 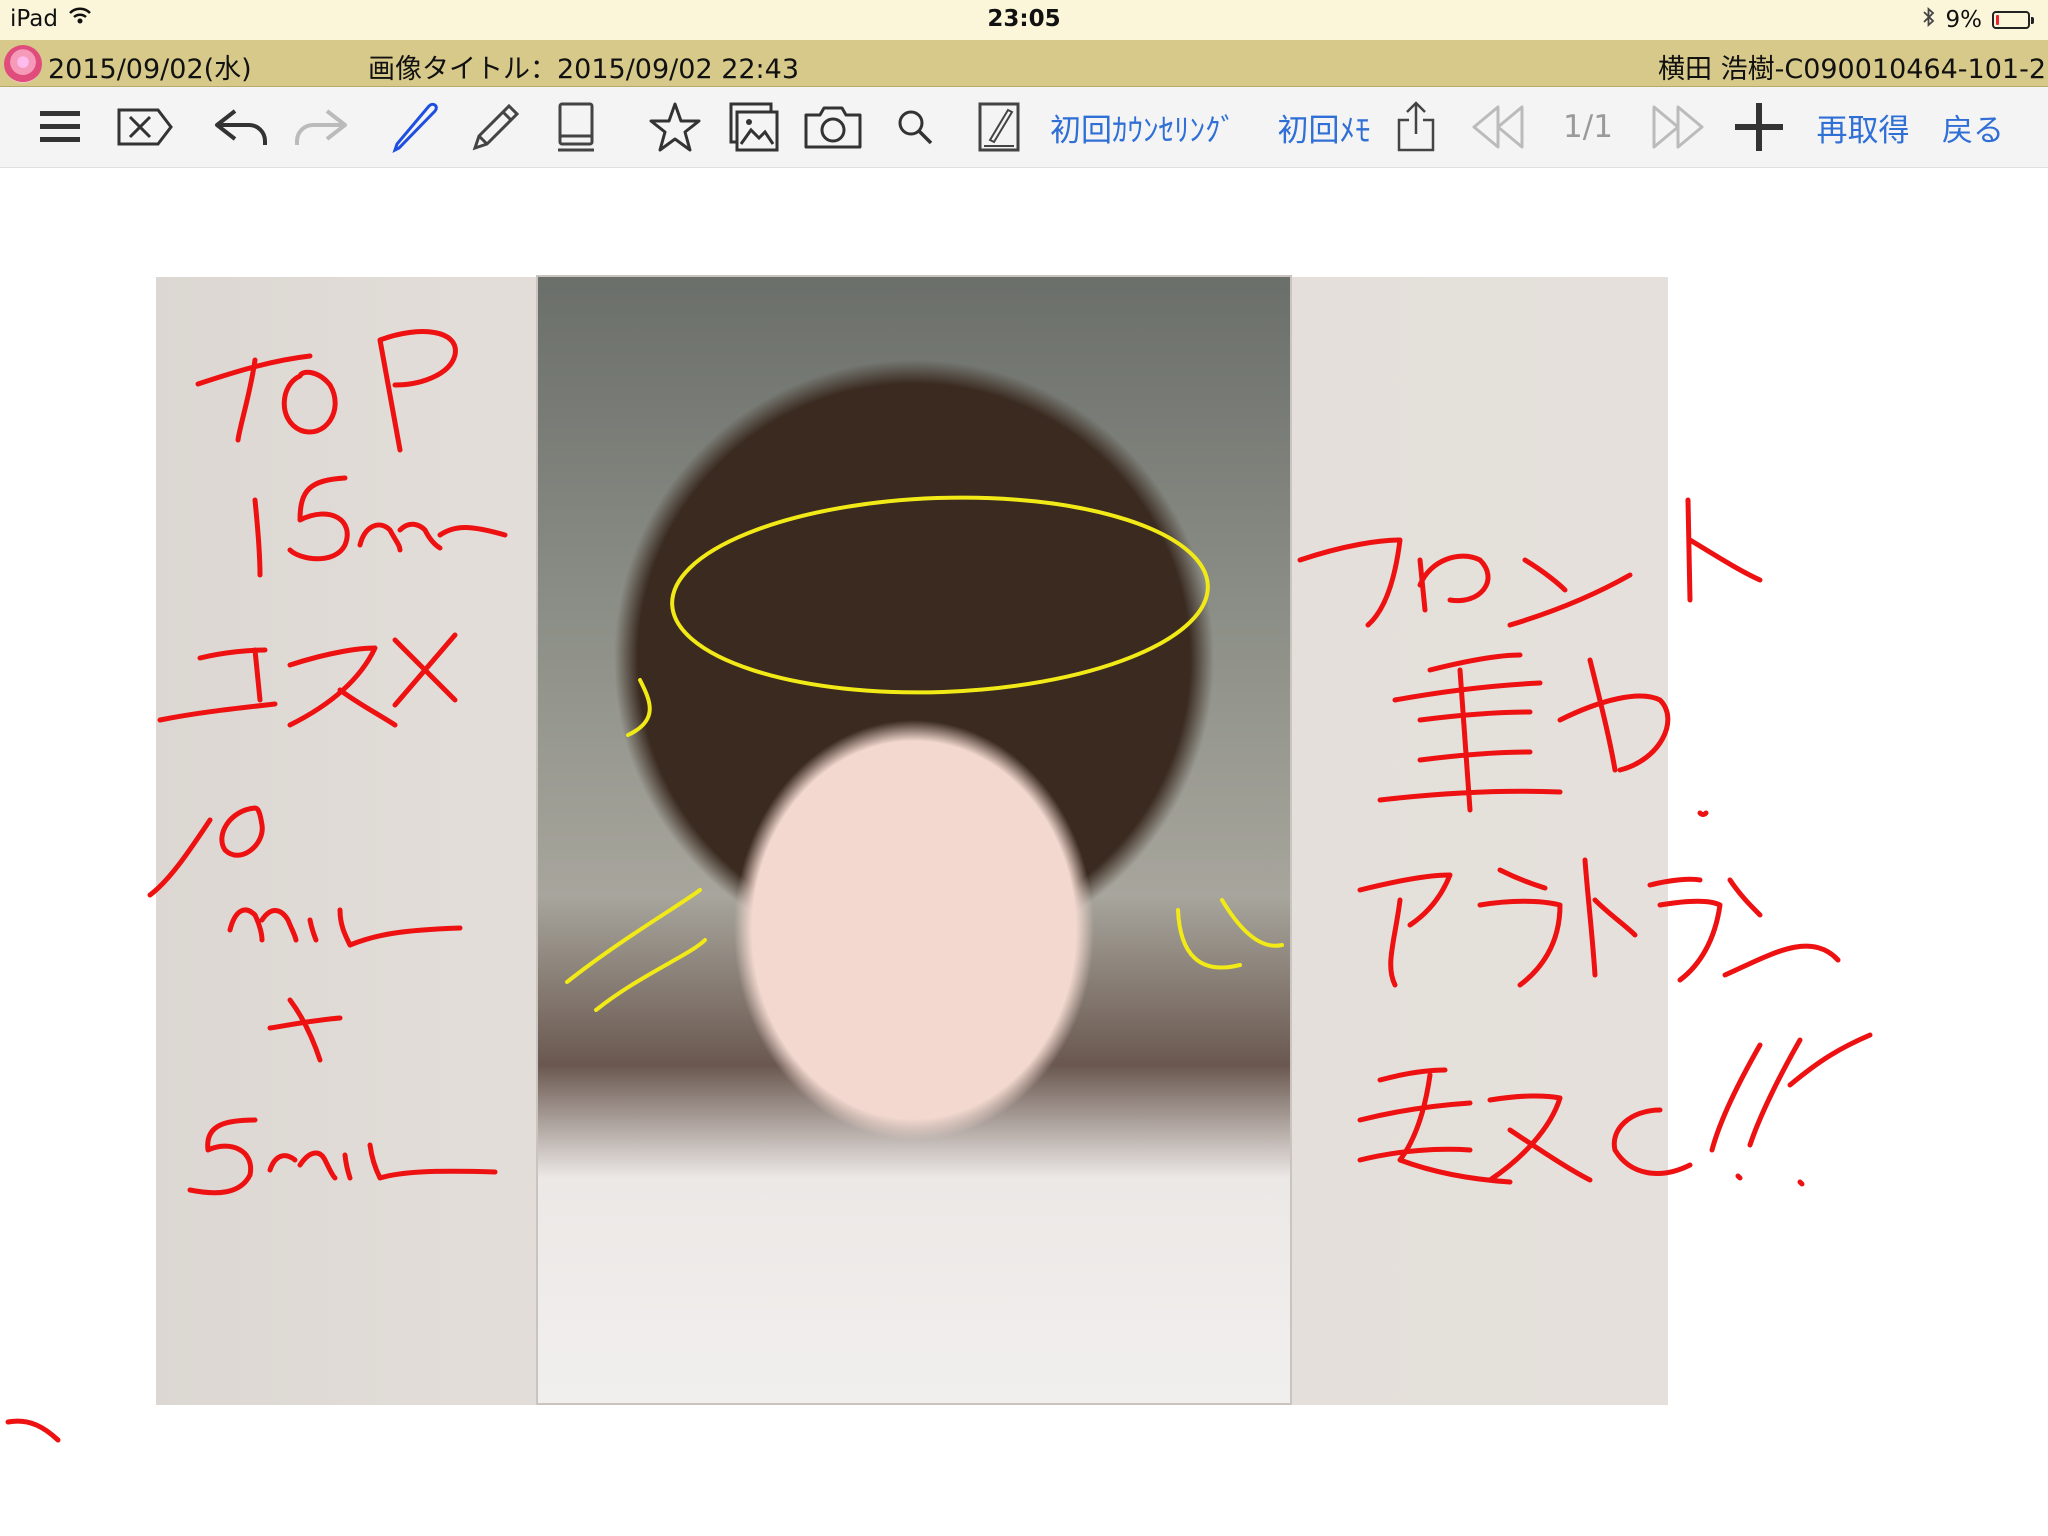 I want to click on note-icon, so click(x=999, y=127).